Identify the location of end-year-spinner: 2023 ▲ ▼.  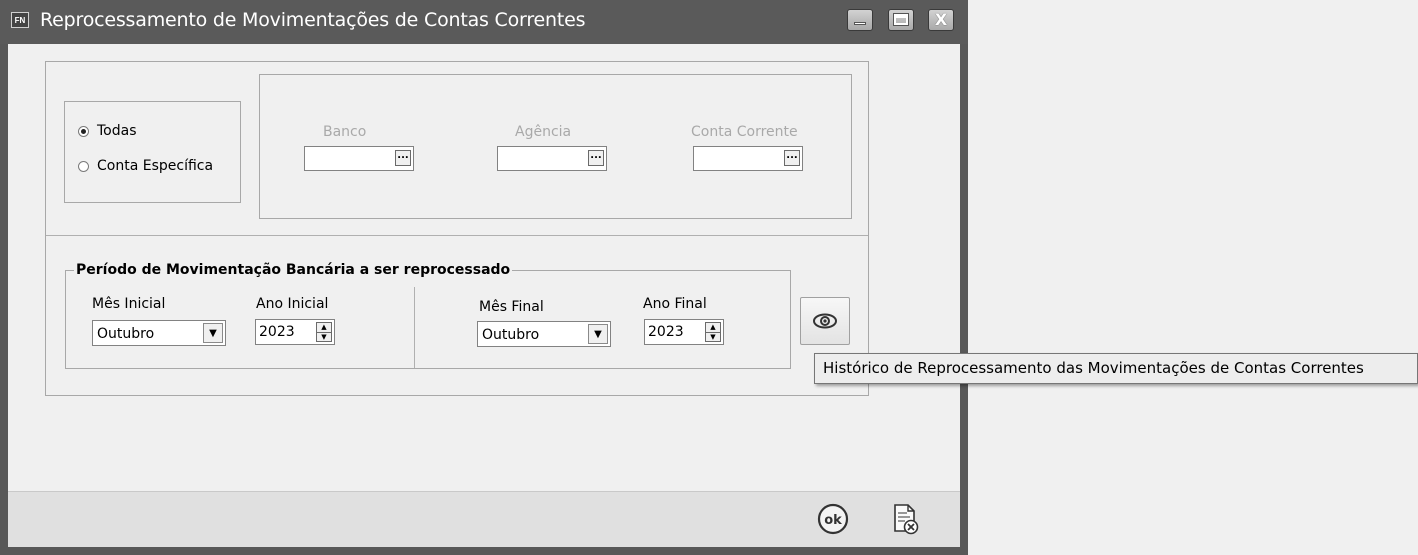
(684, 332).